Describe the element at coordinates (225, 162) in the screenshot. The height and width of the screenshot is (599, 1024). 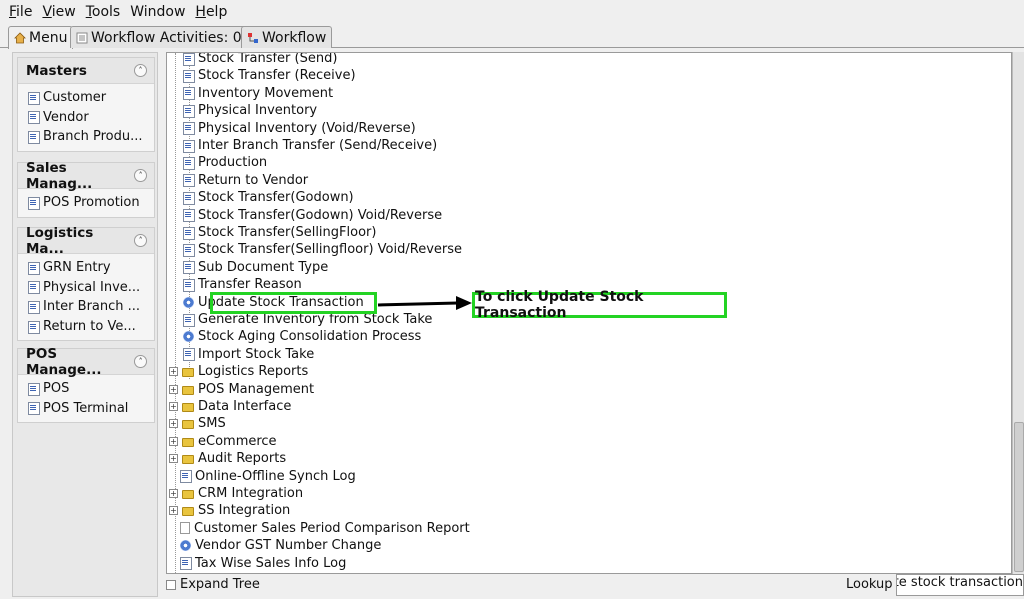
I see `tree-item: Production` at that location.